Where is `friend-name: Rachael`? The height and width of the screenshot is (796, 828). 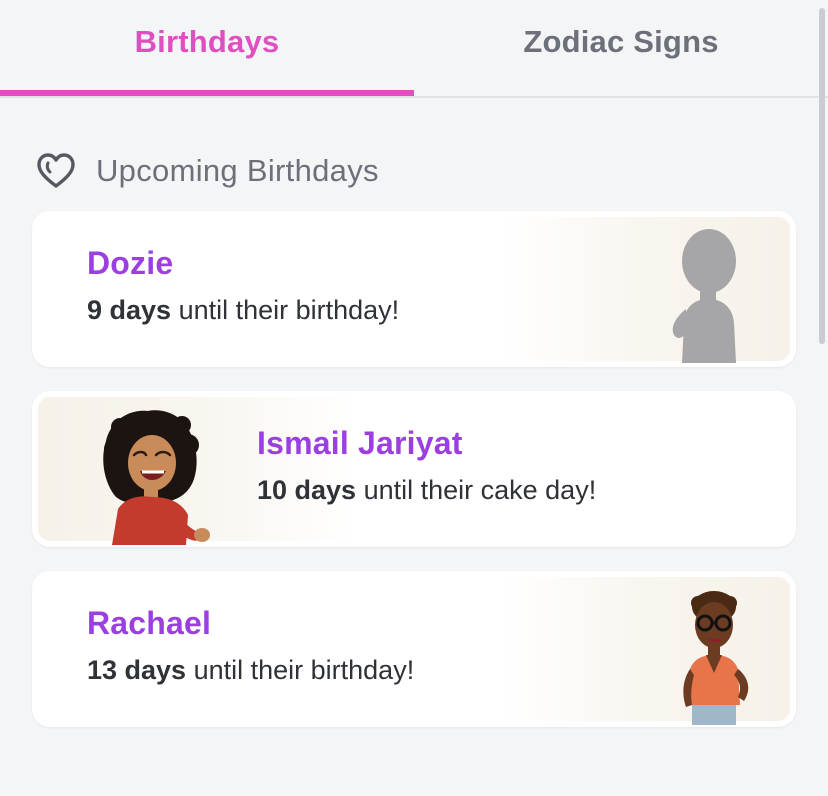 friend-name: Rachael is located at coordinates (149, 623).